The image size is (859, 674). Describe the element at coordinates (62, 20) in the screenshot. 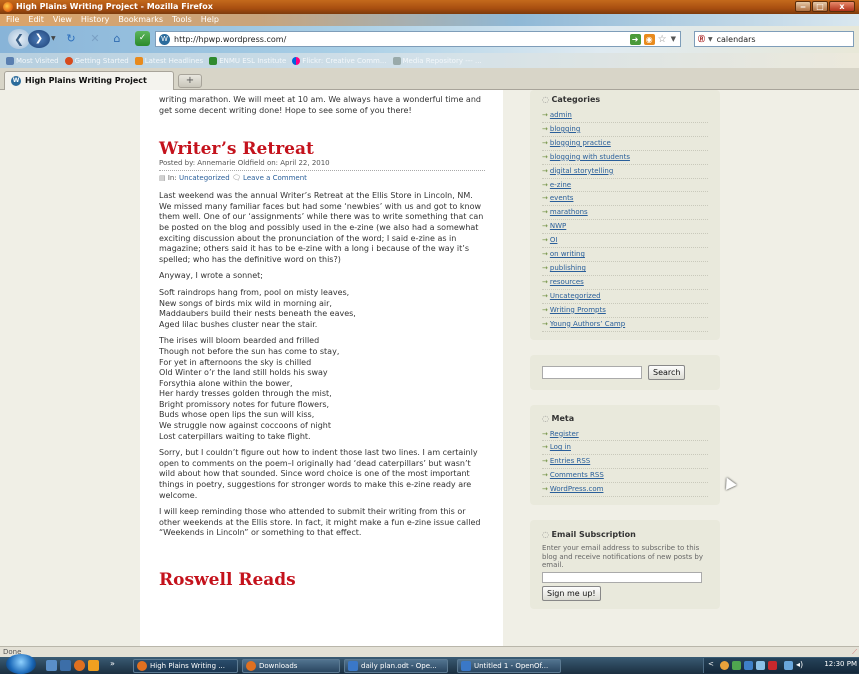

I see `menu-view: View` at that location.